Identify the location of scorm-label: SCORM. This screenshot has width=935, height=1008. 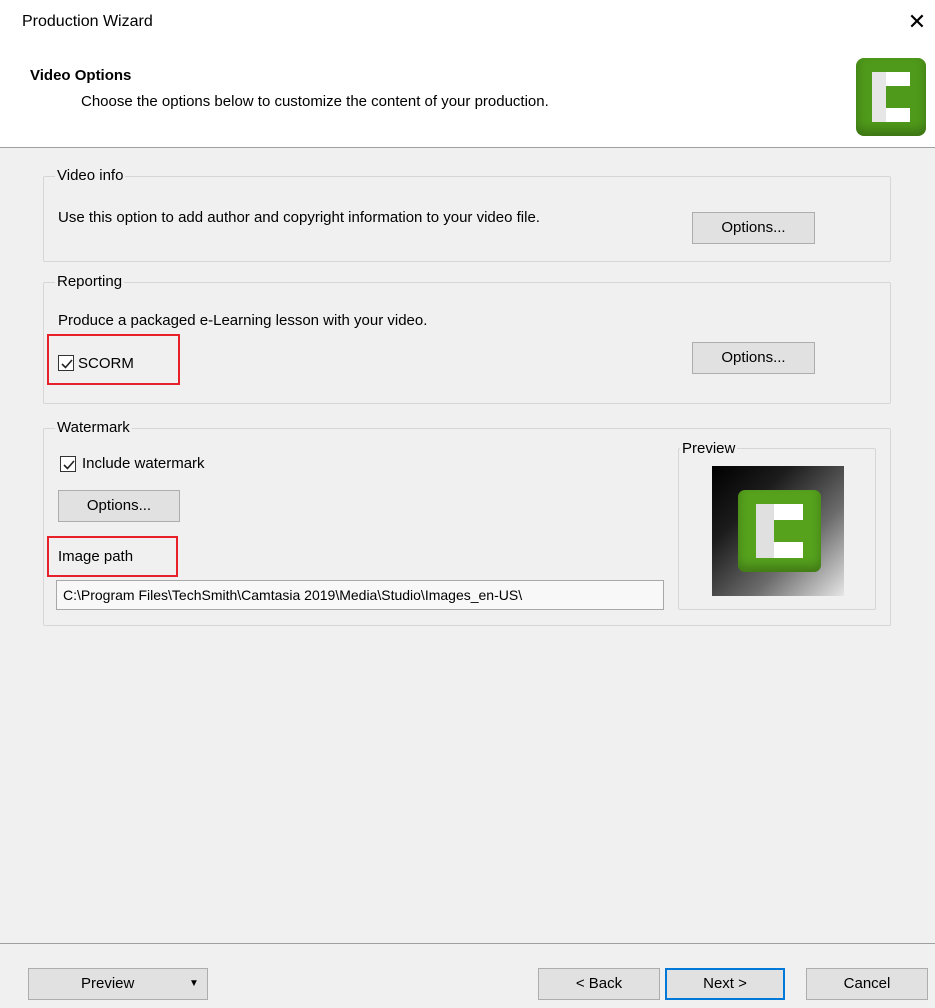
(106, 363).